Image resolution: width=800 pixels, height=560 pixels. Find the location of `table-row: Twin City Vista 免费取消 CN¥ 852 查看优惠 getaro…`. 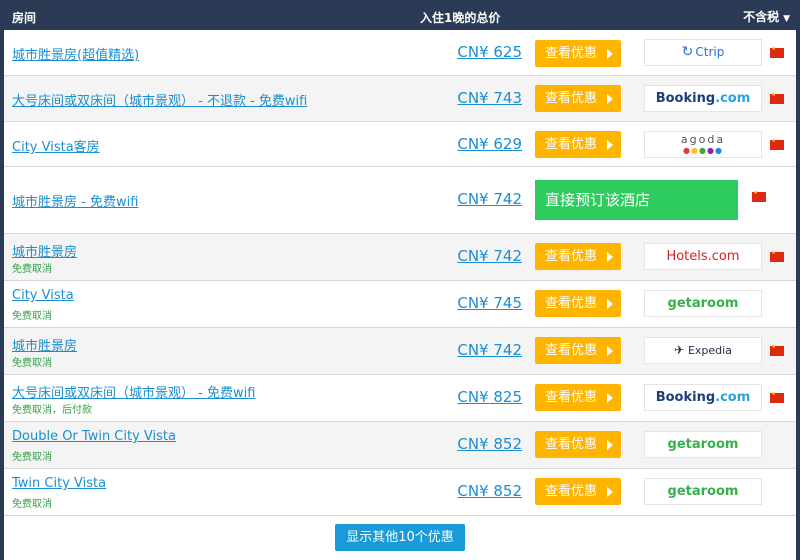

table-row: Twin City Vista 免费取消 CN¥ 852 查看优惠 getaro… is located at coordinates (400, 492).